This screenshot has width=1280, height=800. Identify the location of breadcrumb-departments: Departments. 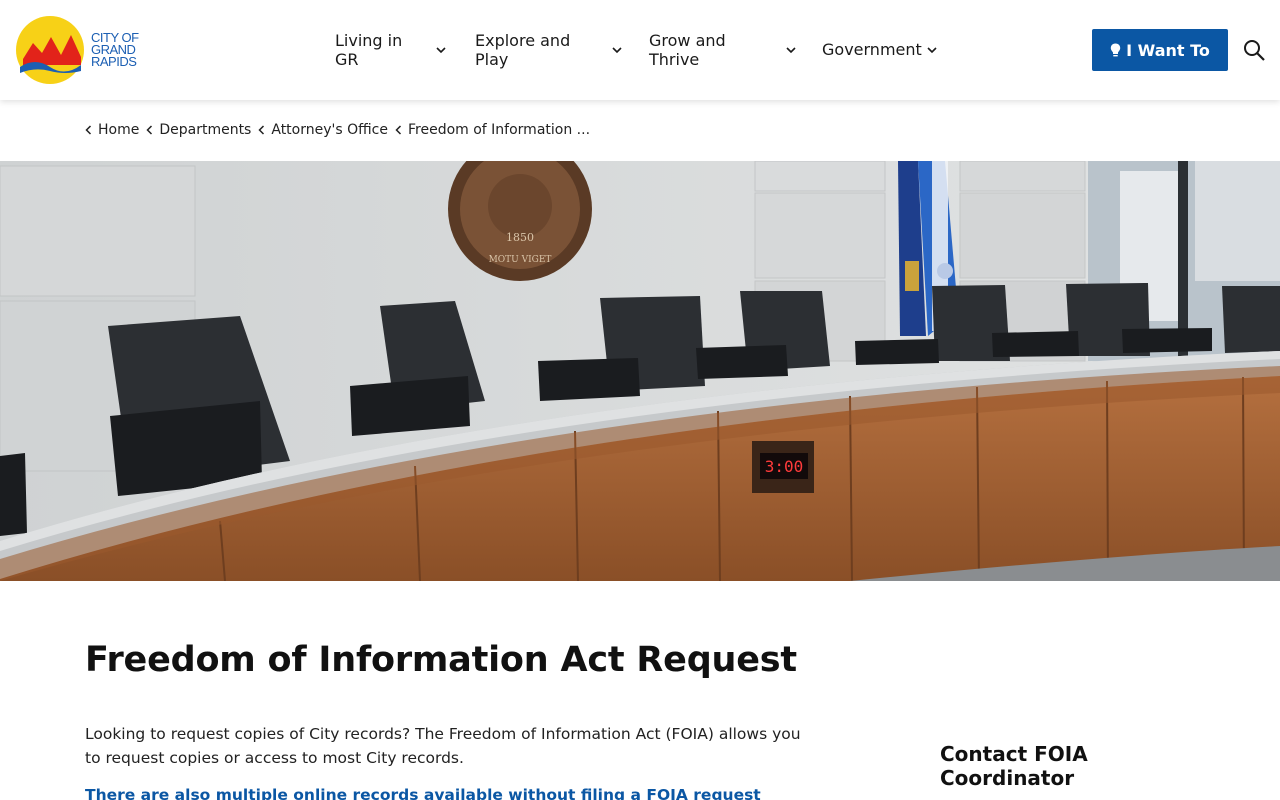
(198, 130).